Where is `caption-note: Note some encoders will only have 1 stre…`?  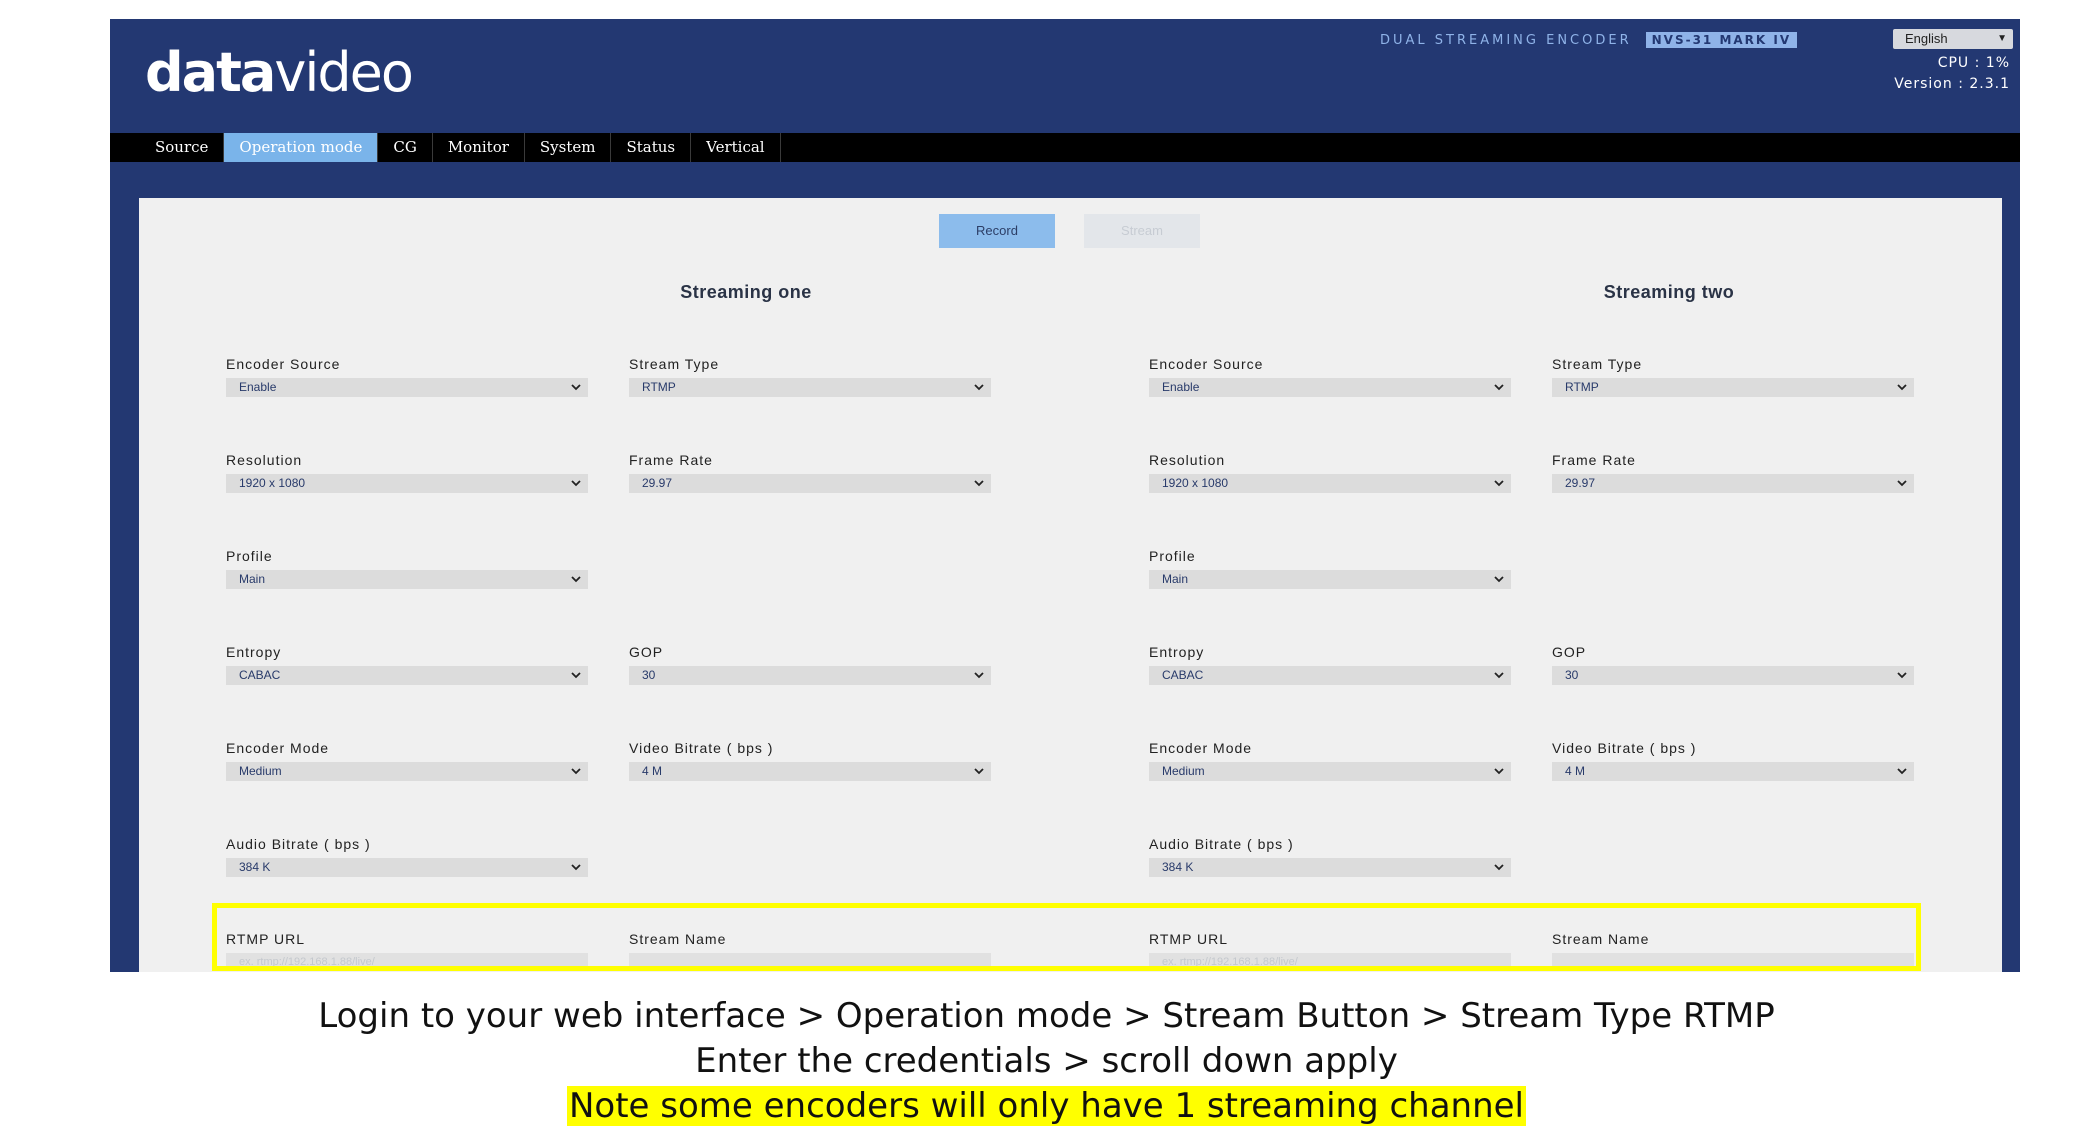
caption-note: Note some encoders will only have 1 stre… is located at coordinates (1046, 1106).